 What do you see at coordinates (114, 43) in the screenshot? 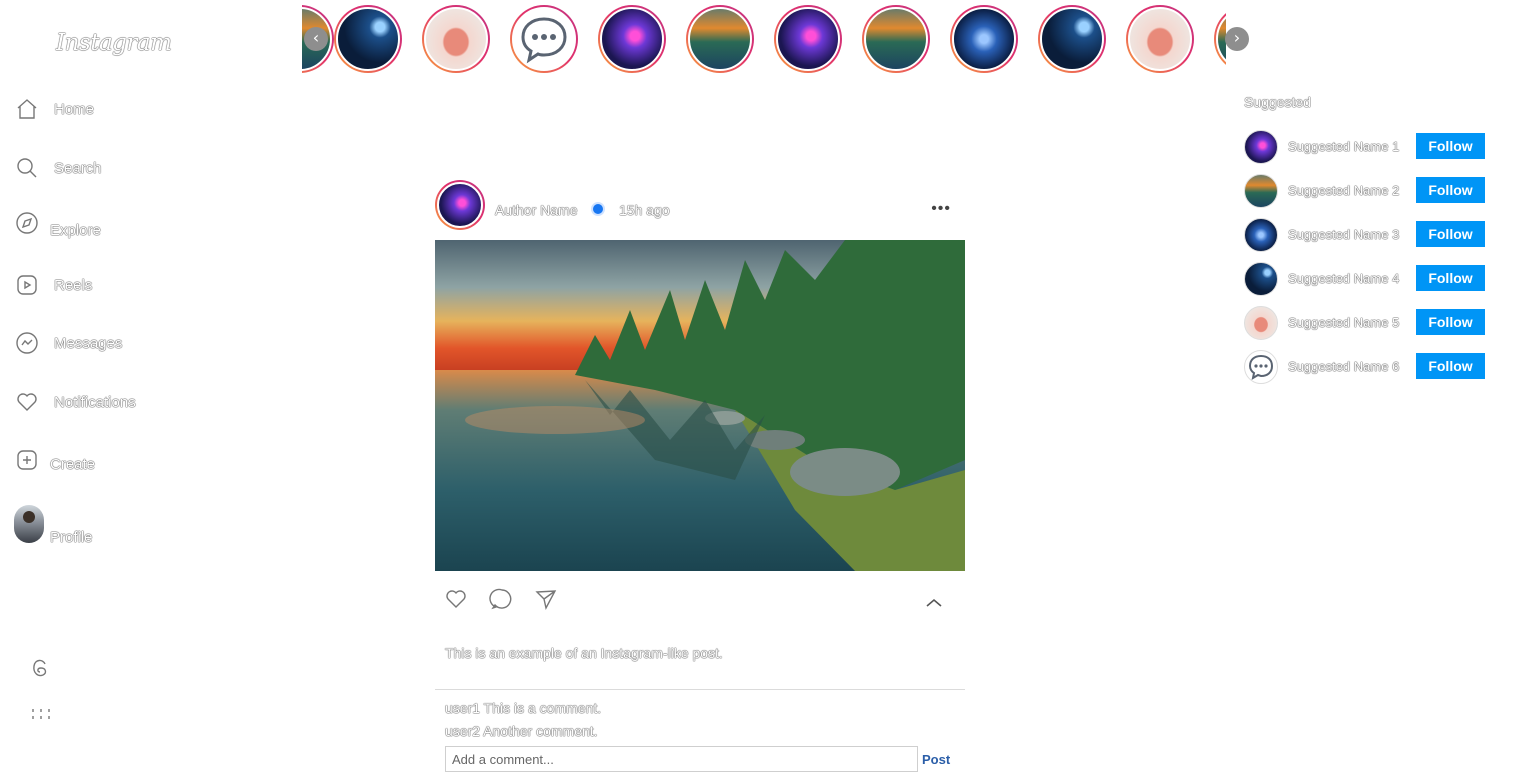
I see `instagram-logo: Instagram` at bounding box center [114, 43].